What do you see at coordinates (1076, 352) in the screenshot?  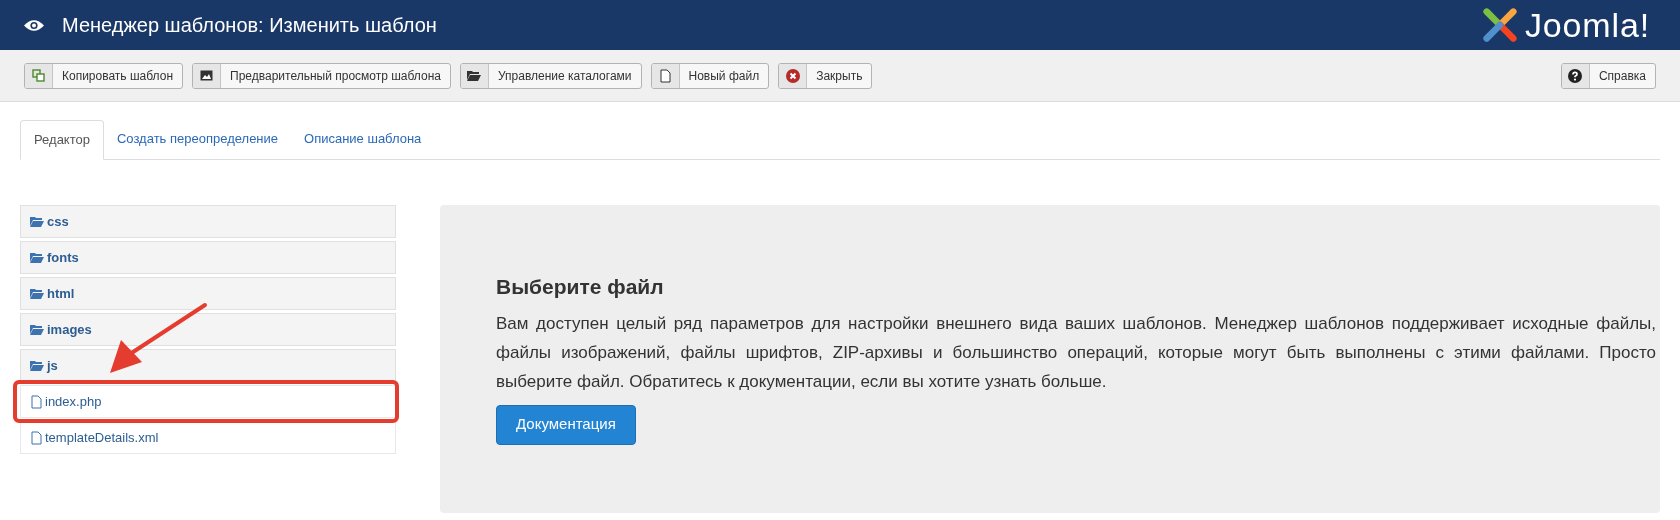 I see `panel-description: Вам доступен целый ряд параметров для настройки внешнего вида ваших шаблонов. Менеджер шаблонов поддерживает исходные файлы, файлы изображений, файлы шрифтов, ZIP-архивы и большинство операций, которые могут быть выполнены с этими файлами. Просто выберите файл. Обратитесь к документации, если вы хотите узнать больше.` at bounding box center [1076, 352].